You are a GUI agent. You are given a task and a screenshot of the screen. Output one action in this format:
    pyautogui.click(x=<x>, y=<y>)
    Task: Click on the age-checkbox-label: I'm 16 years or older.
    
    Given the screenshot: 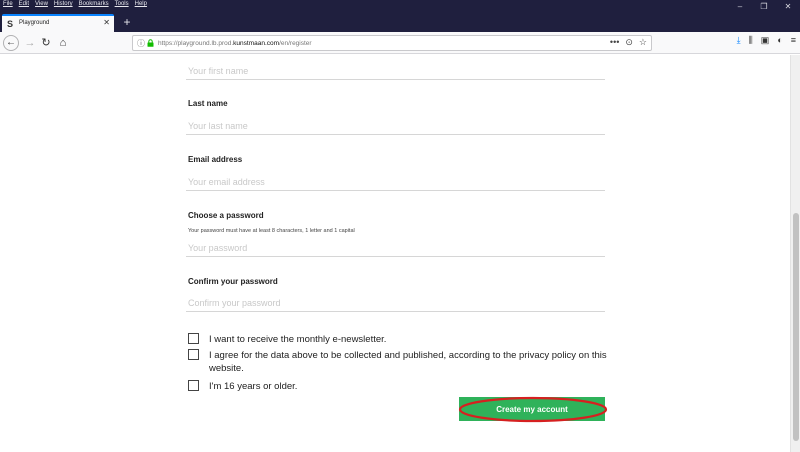 What is the action you would take?
    pyautogui.click(x=253, y=386)
    